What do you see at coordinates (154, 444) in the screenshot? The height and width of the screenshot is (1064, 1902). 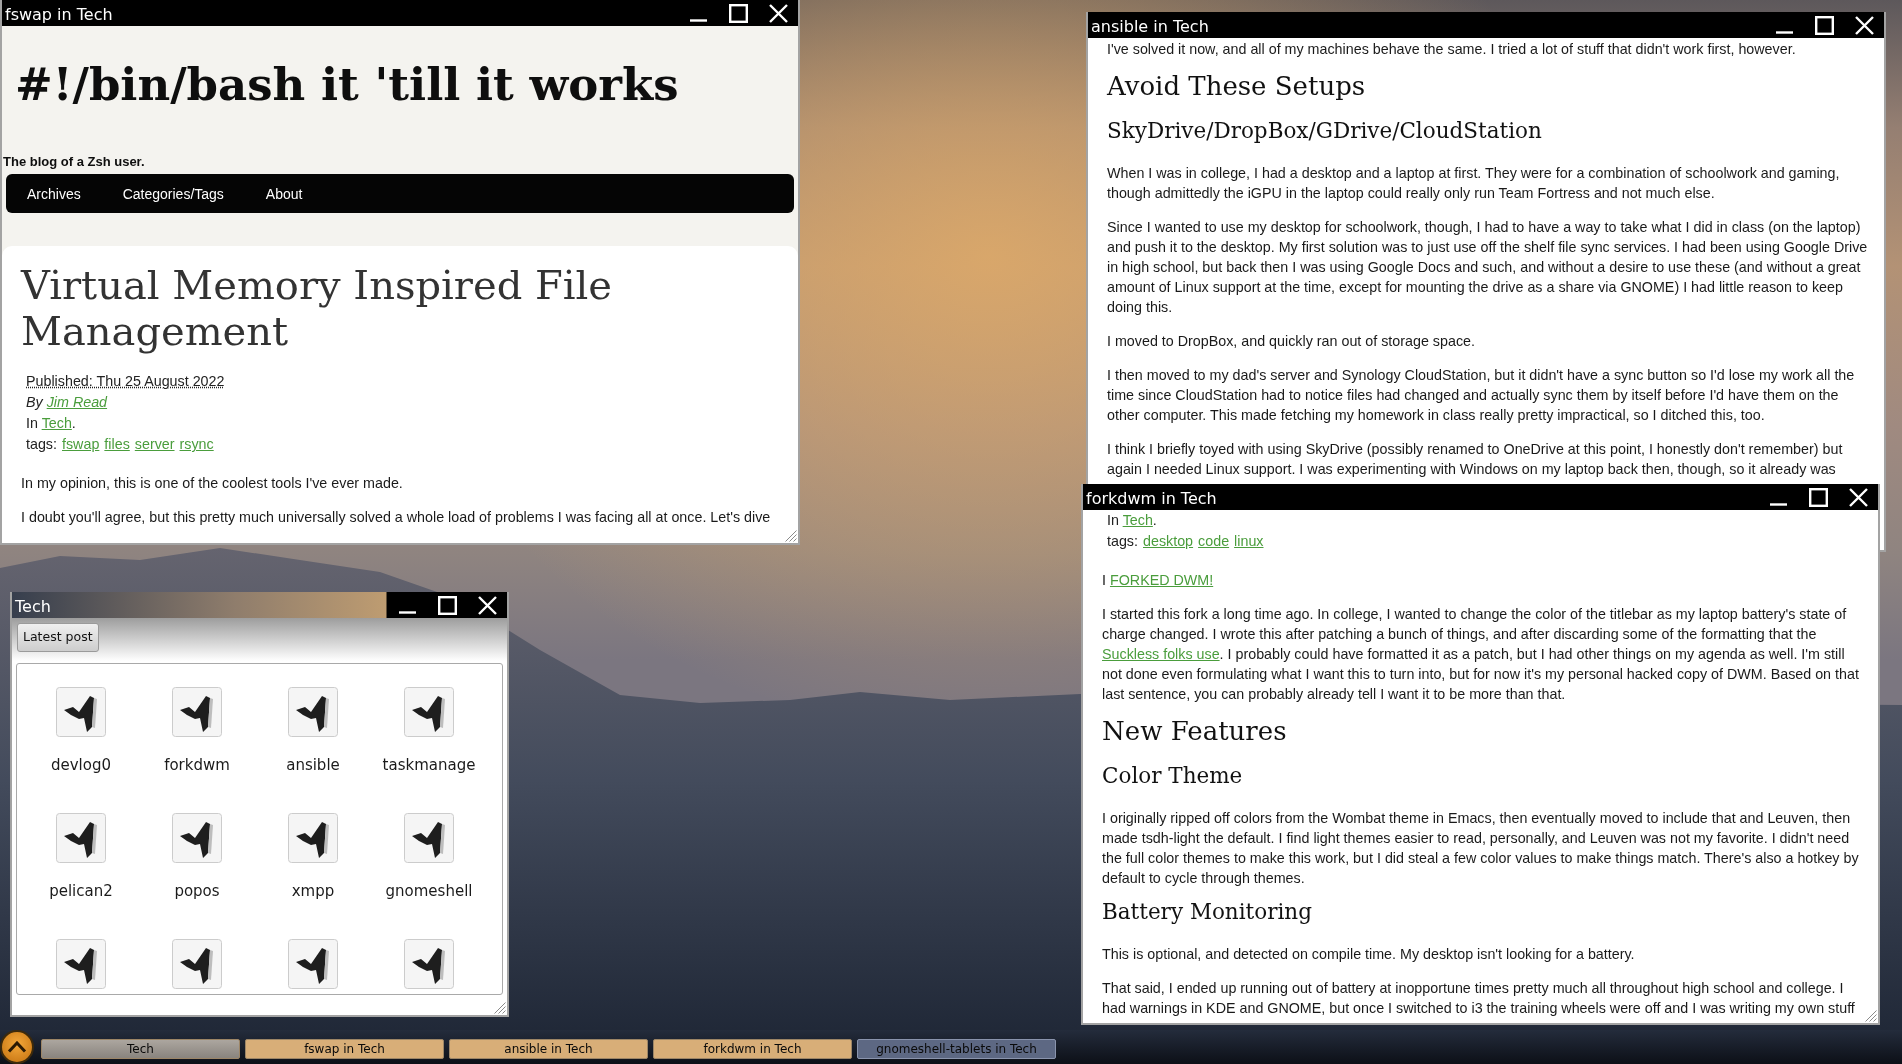 I see `tag-link: server` at bounding box center [154, 444].